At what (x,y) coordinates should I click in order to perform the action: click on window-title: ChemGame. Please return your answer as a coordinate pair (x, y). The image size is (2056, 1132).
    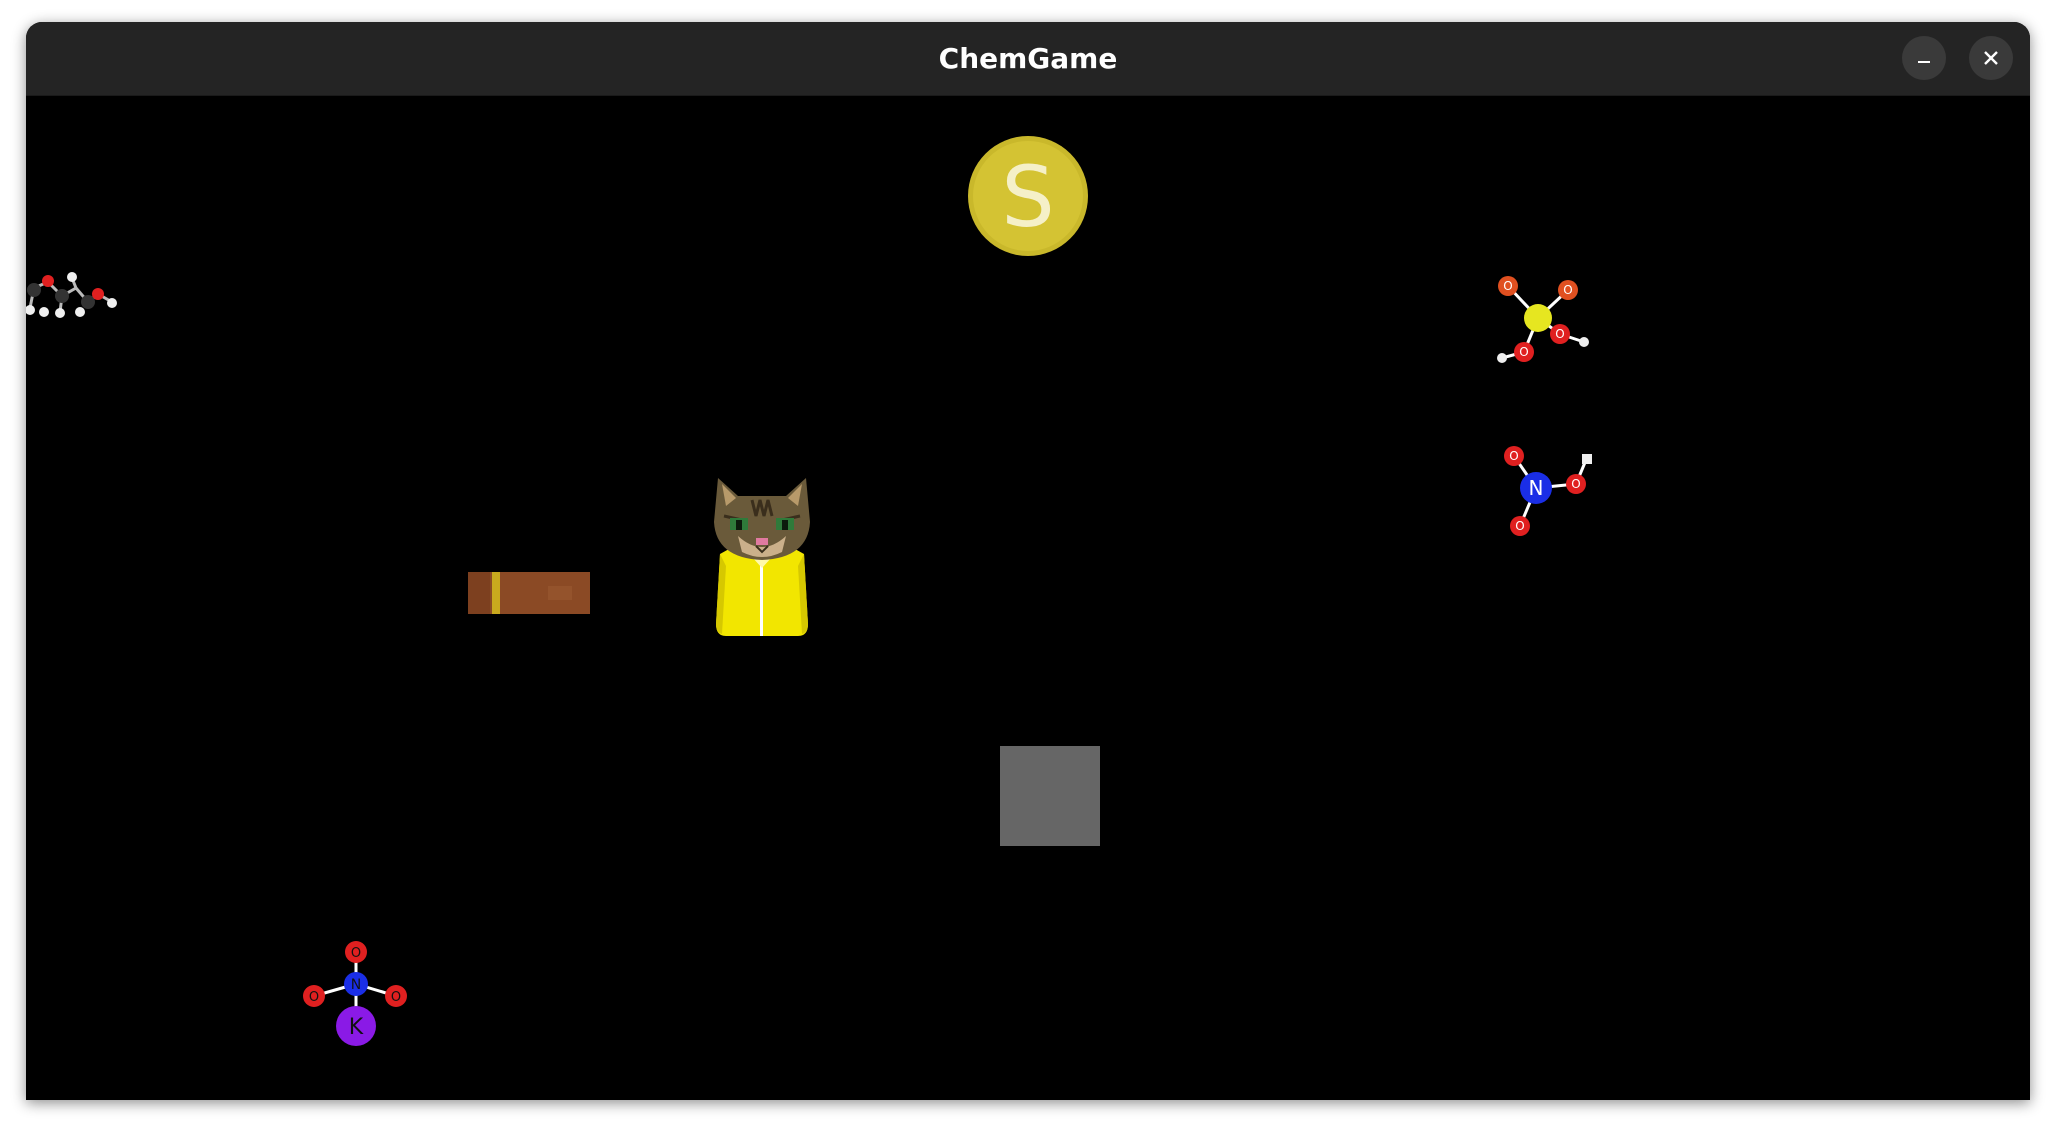
    Looking at the image, I should click on (1028, 58).